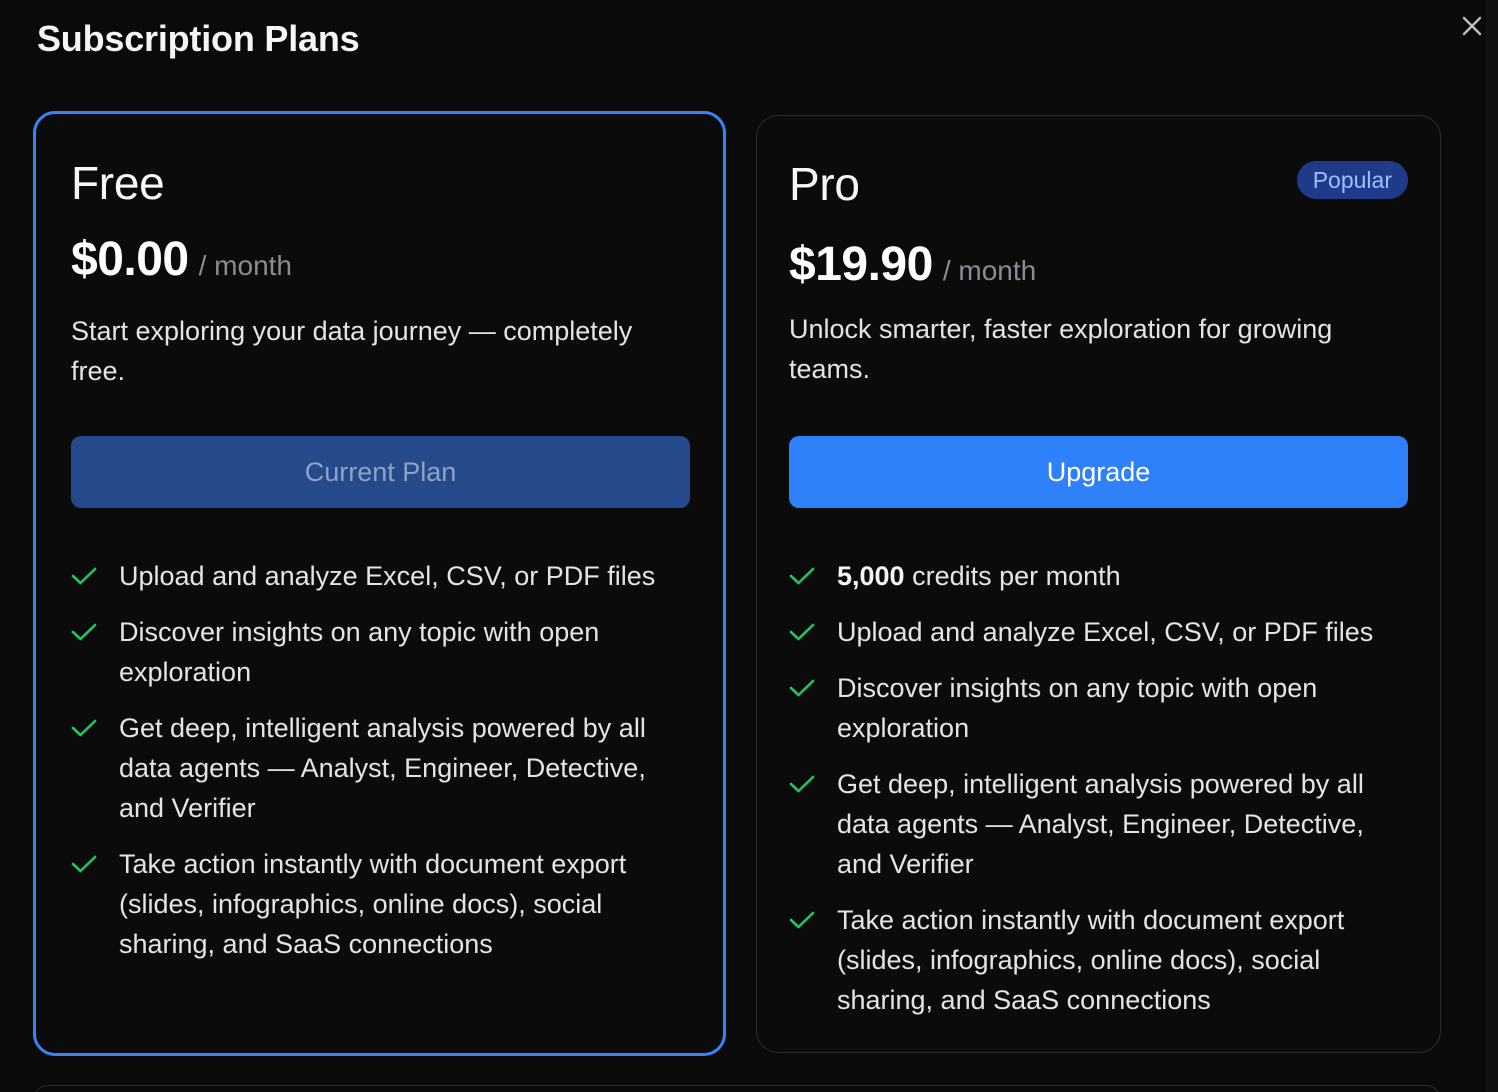 The height and width of the screenshot is (1092, 1498). What do you see at coordinates (130, 259) in the screenshot?
I see `plan-price: $0.00` at bounding box center [130, 259].